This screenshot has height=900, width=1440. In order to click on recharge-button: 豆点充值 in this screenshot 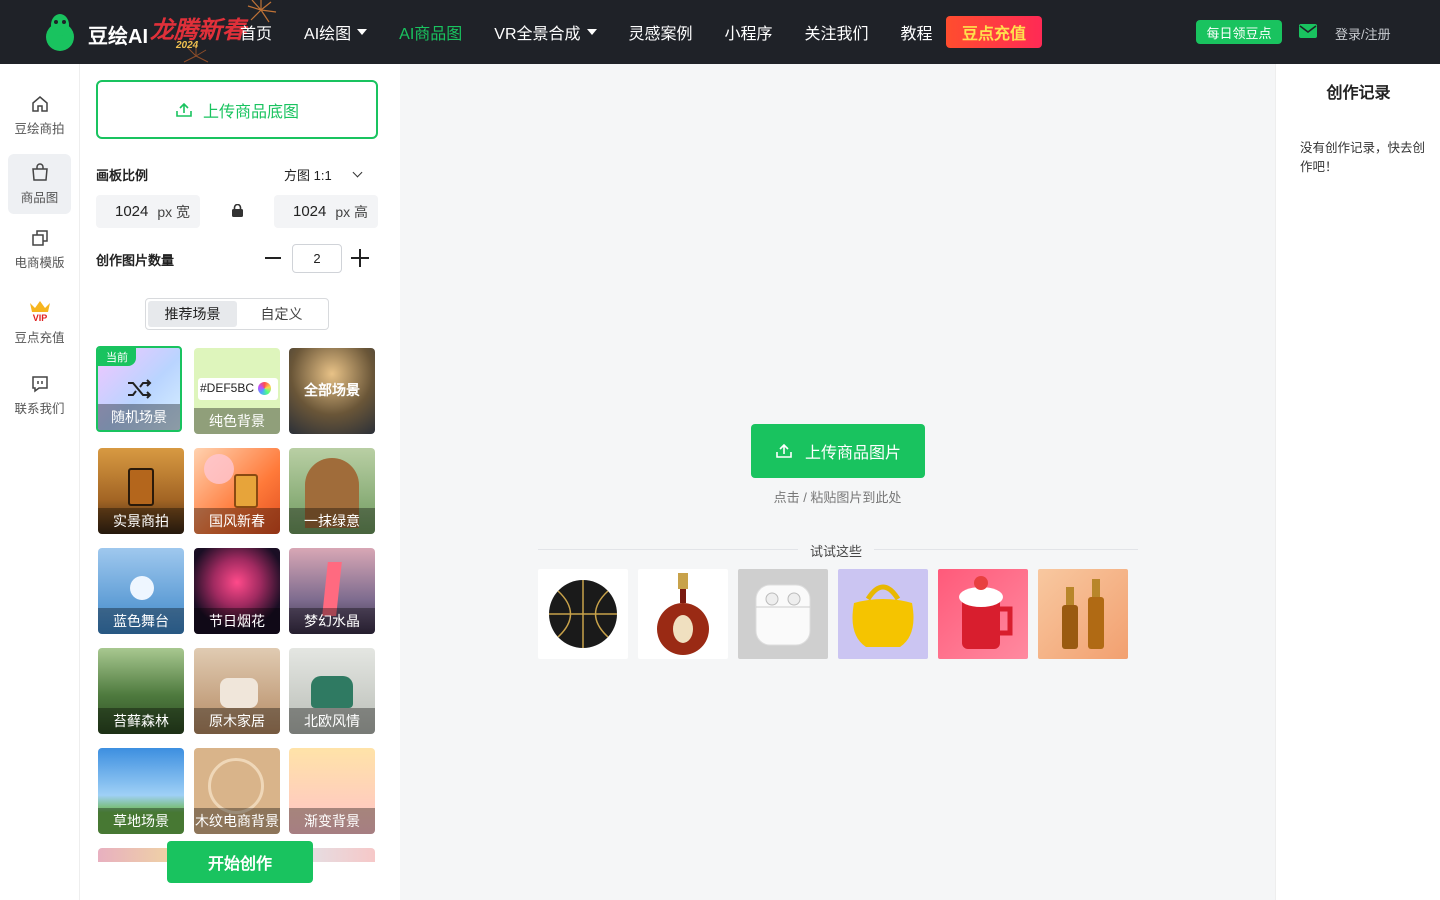, I will do `click(994, 32)`.